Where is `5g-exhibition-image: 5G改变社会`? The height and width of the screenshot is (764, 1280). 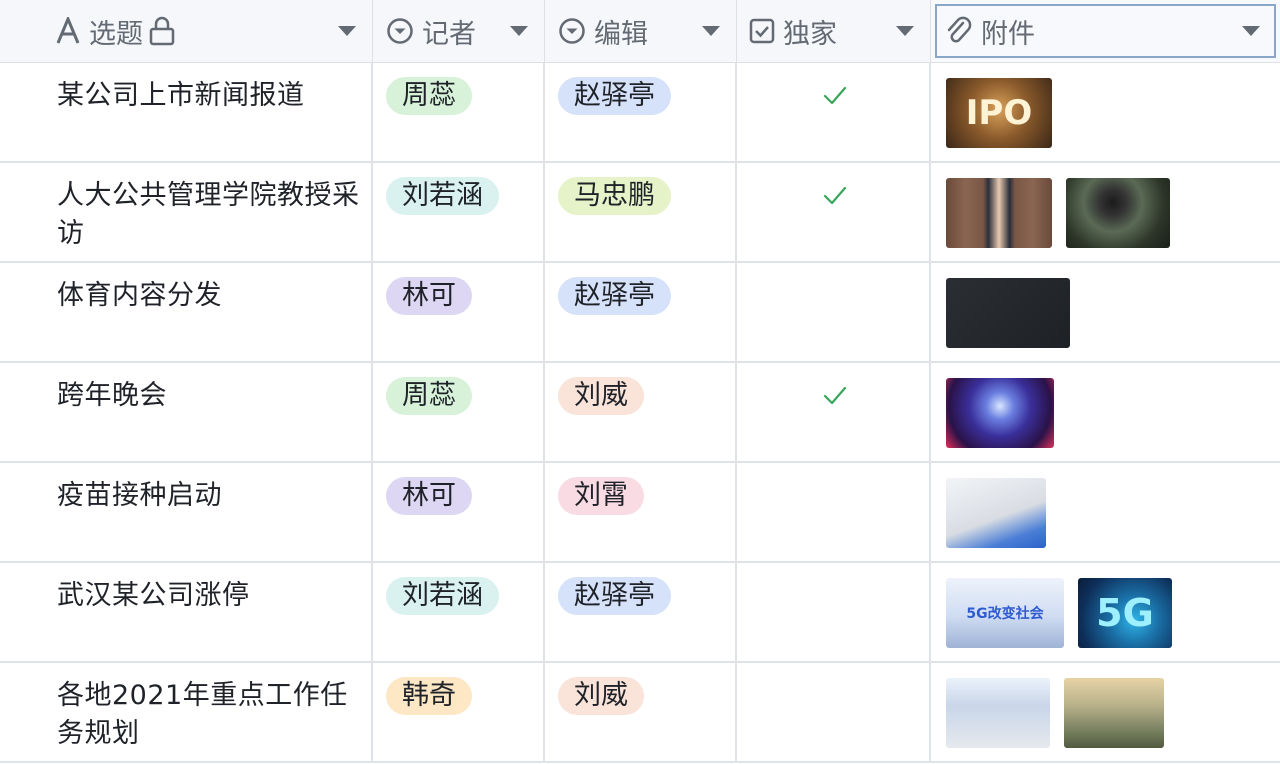
5g-exhibition-image: 5G改变社会 is located at coordinates (1005, 613).